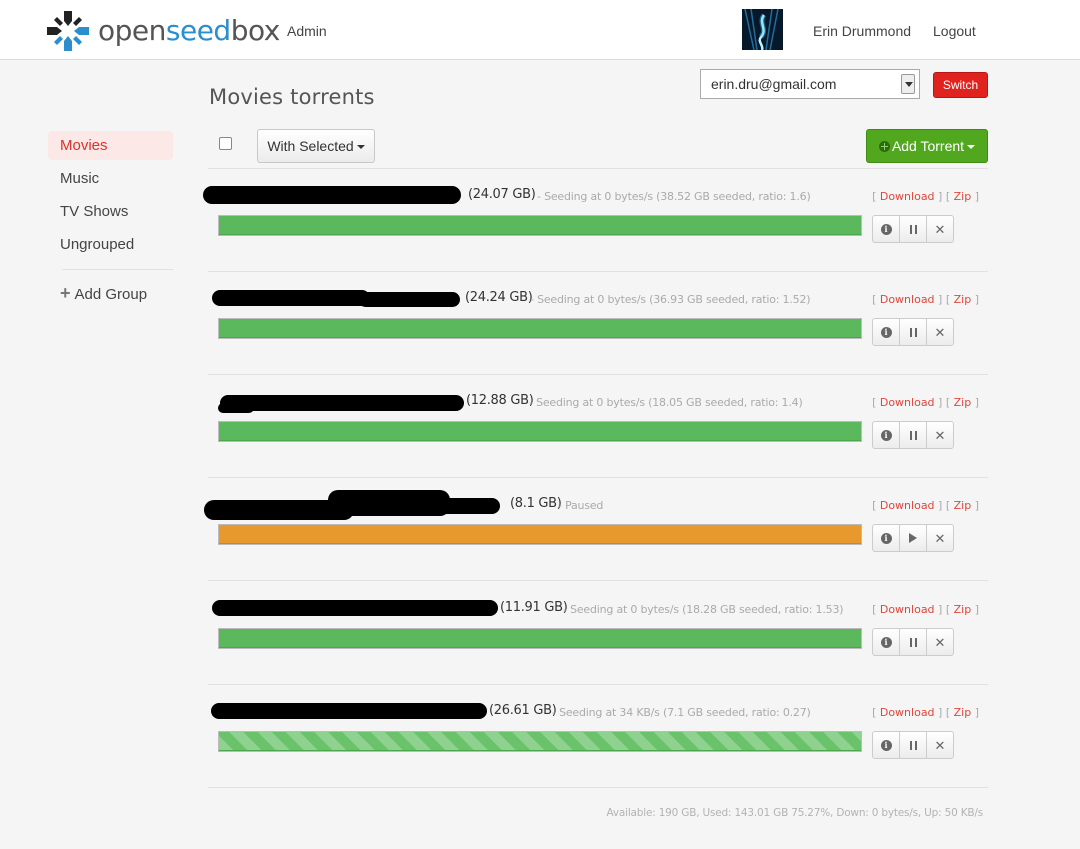  I want to click on with-selected-dropdown: With Selected, so click(316, 146).